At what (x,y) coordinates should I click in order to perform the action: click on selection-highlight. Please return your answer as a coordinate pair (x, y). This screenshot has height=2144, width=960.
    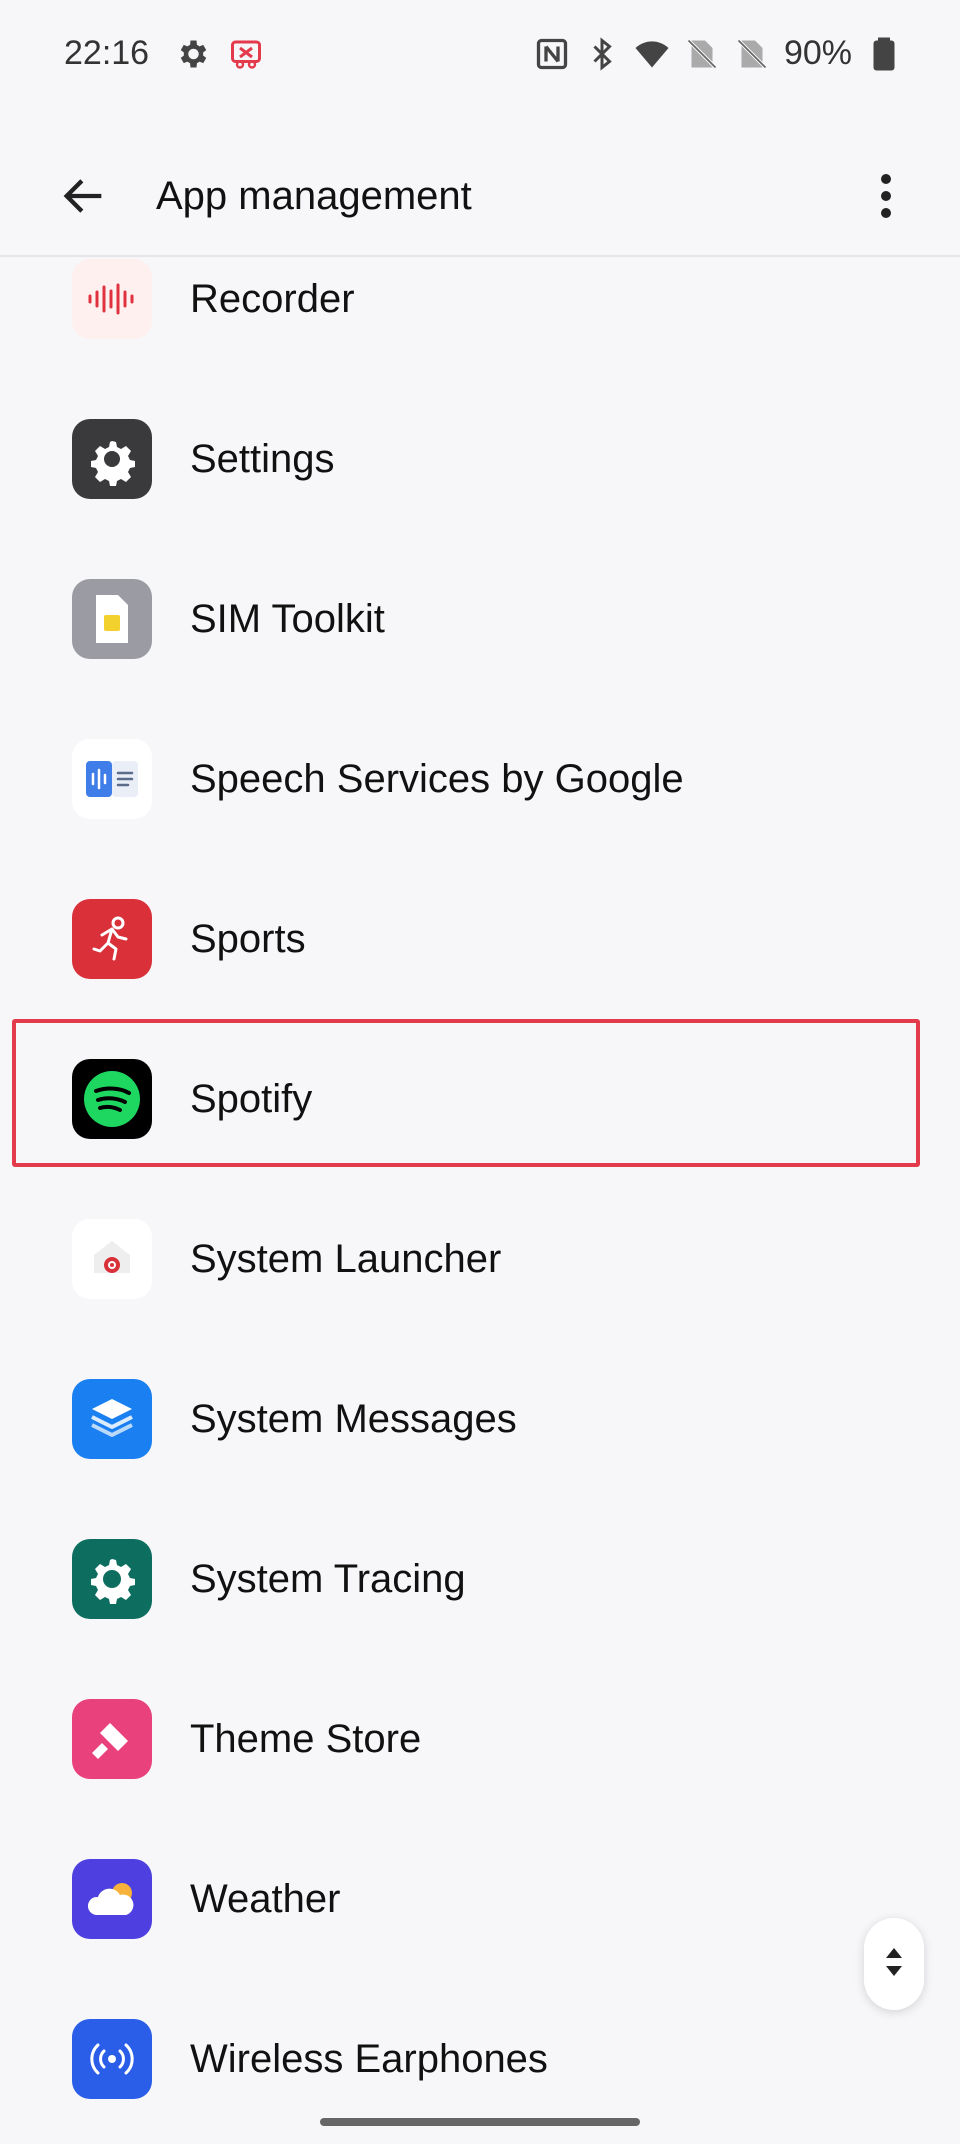
    Looking at the image, I should click on (466, 1093).